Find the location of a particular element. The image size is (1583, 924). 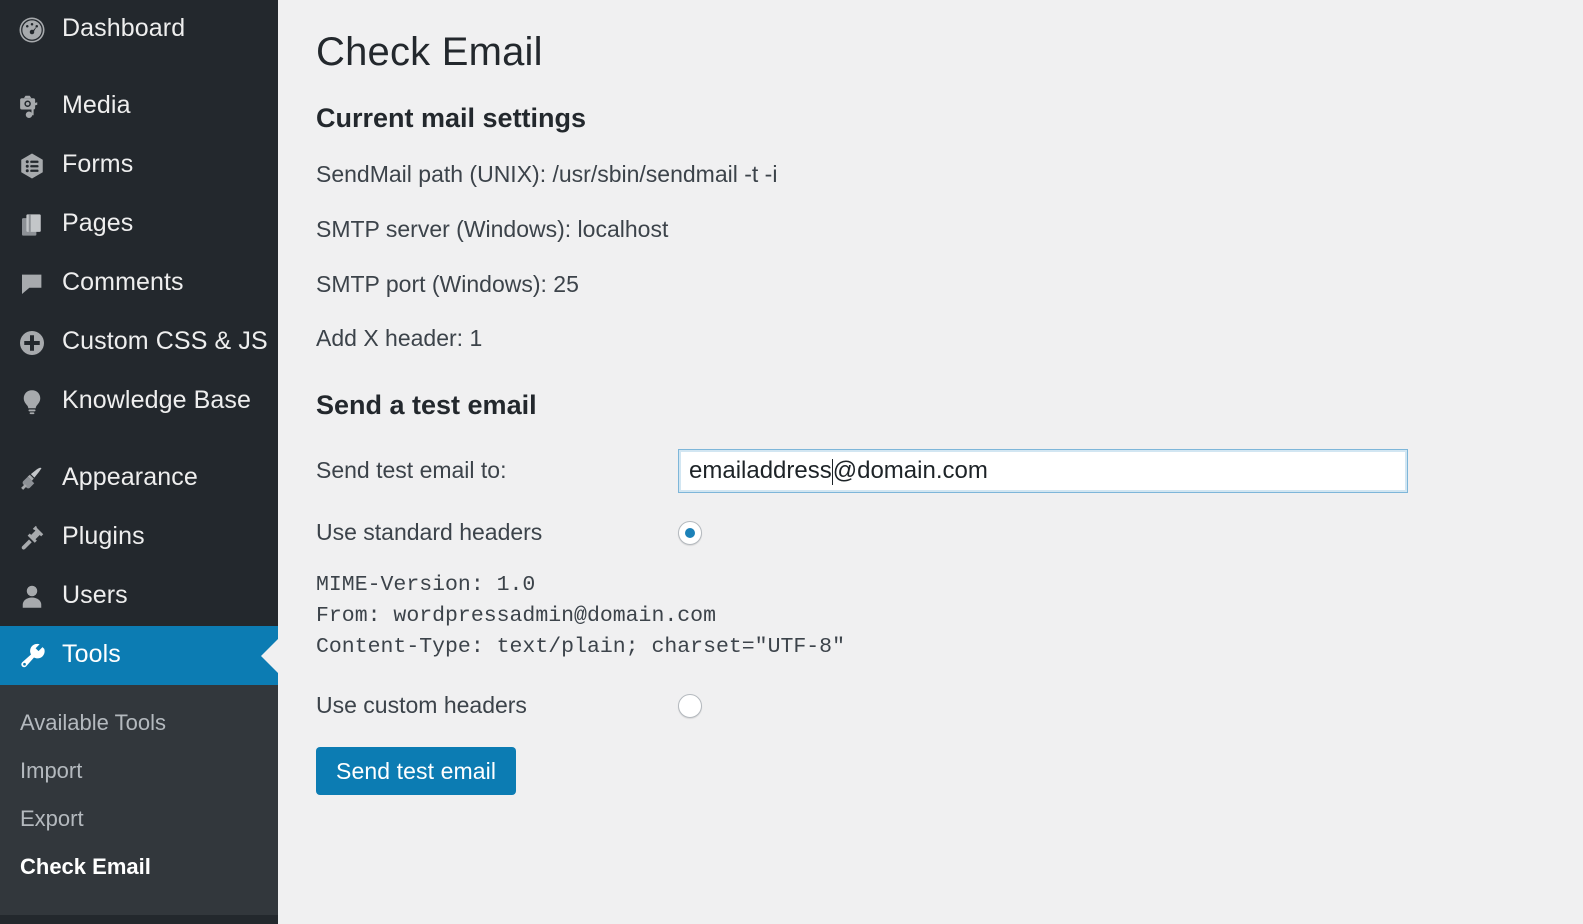

sidebar-item-custom-css-js: Custom CSS & JS is located at coordinates (139, 342).